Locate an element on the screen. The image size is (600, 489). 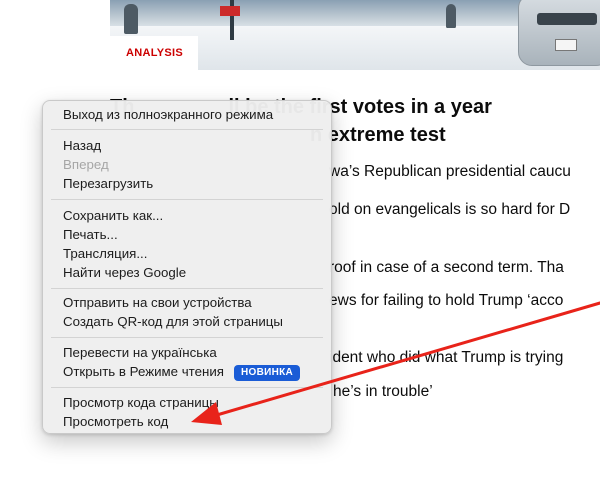
arrow-head is located at coordinates (206, 413).